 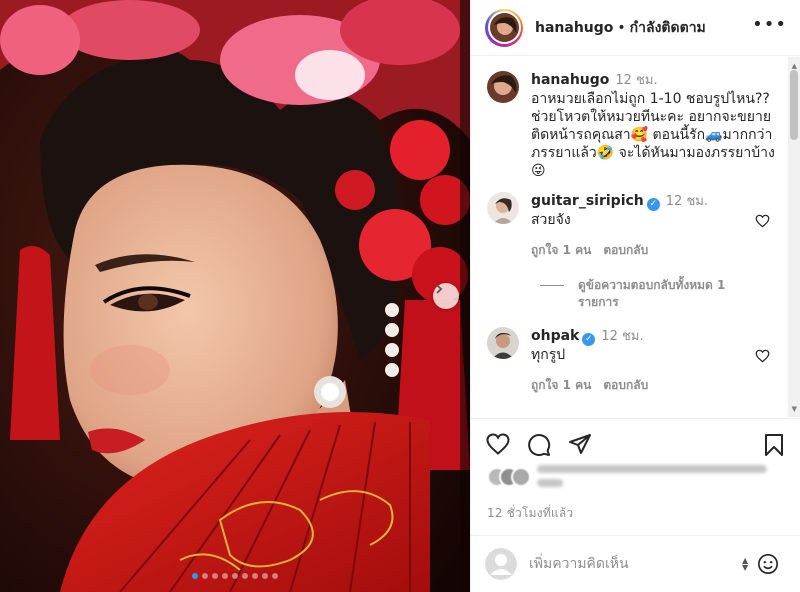 What do you see at coordinates (521, 476) in the screenshot?
I see `liker-avatar` at bounding box center [521, 476].